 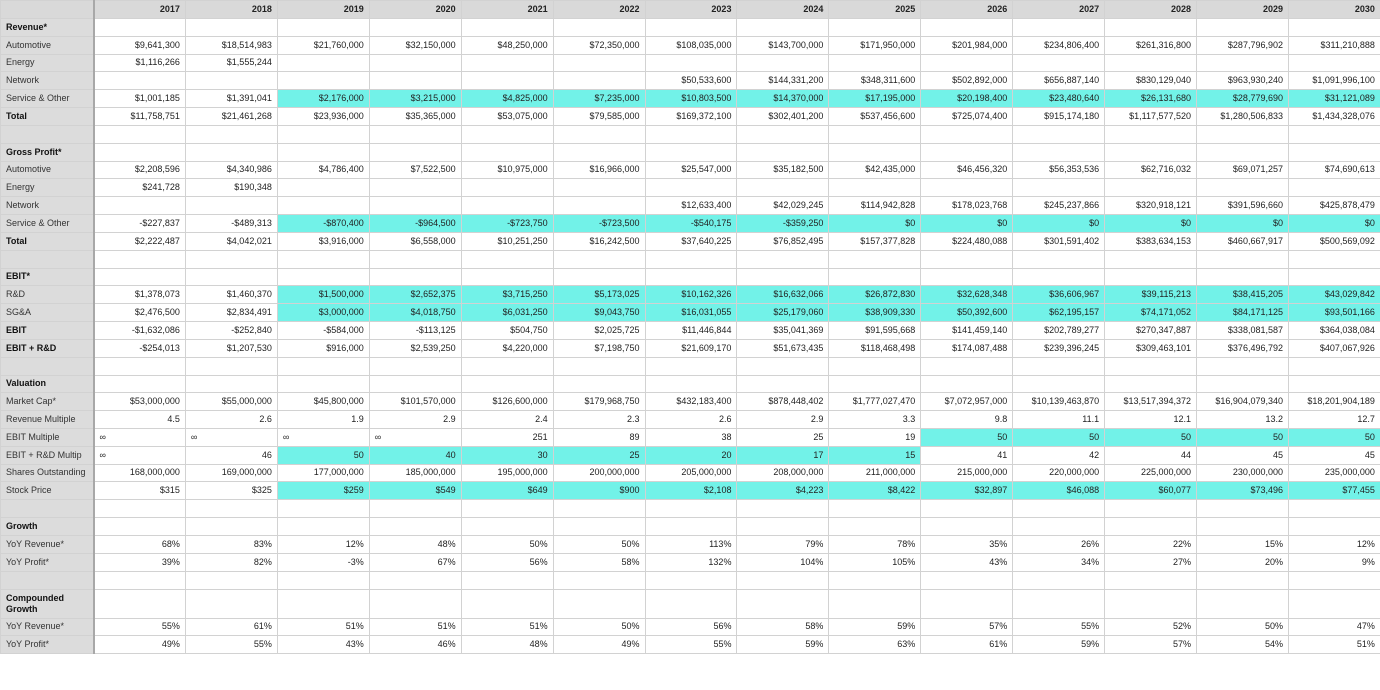 What do you see at coordinates (1151, 81) in the screenshot?
I see `cell: $830,129,040` at bounding box center [1151, 81].